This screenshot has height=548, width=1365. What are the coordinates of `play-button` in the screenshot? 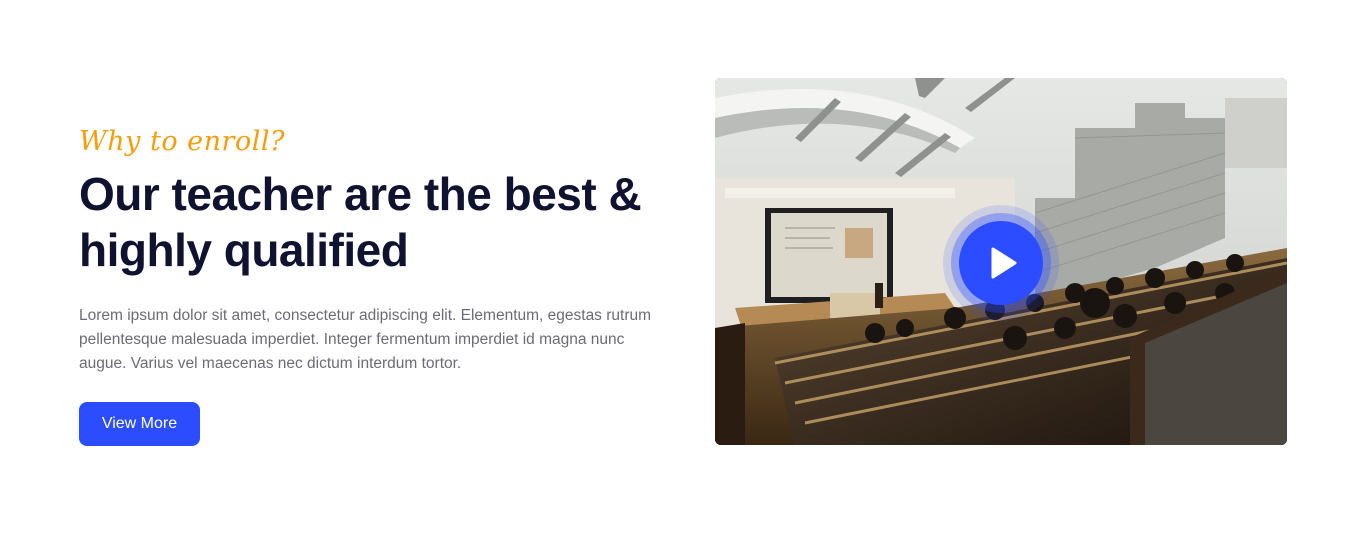 It's located at (1001, 263).